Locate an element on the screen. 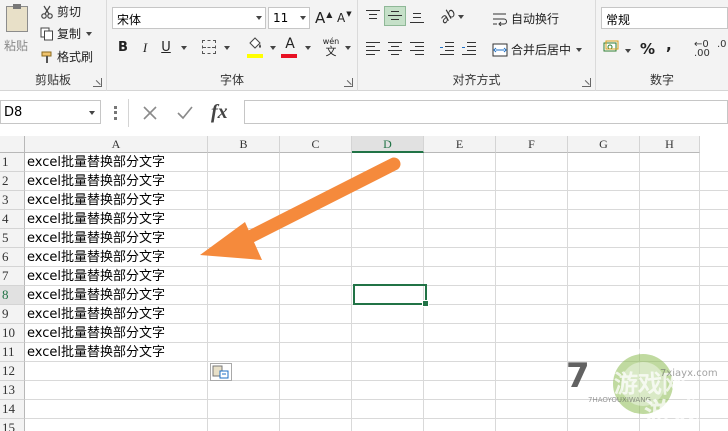  watermark-logo: 7 游戏网 7HAOYOUXIWANG 游戏 7xiayx.com is located at coordinates (638, 389).